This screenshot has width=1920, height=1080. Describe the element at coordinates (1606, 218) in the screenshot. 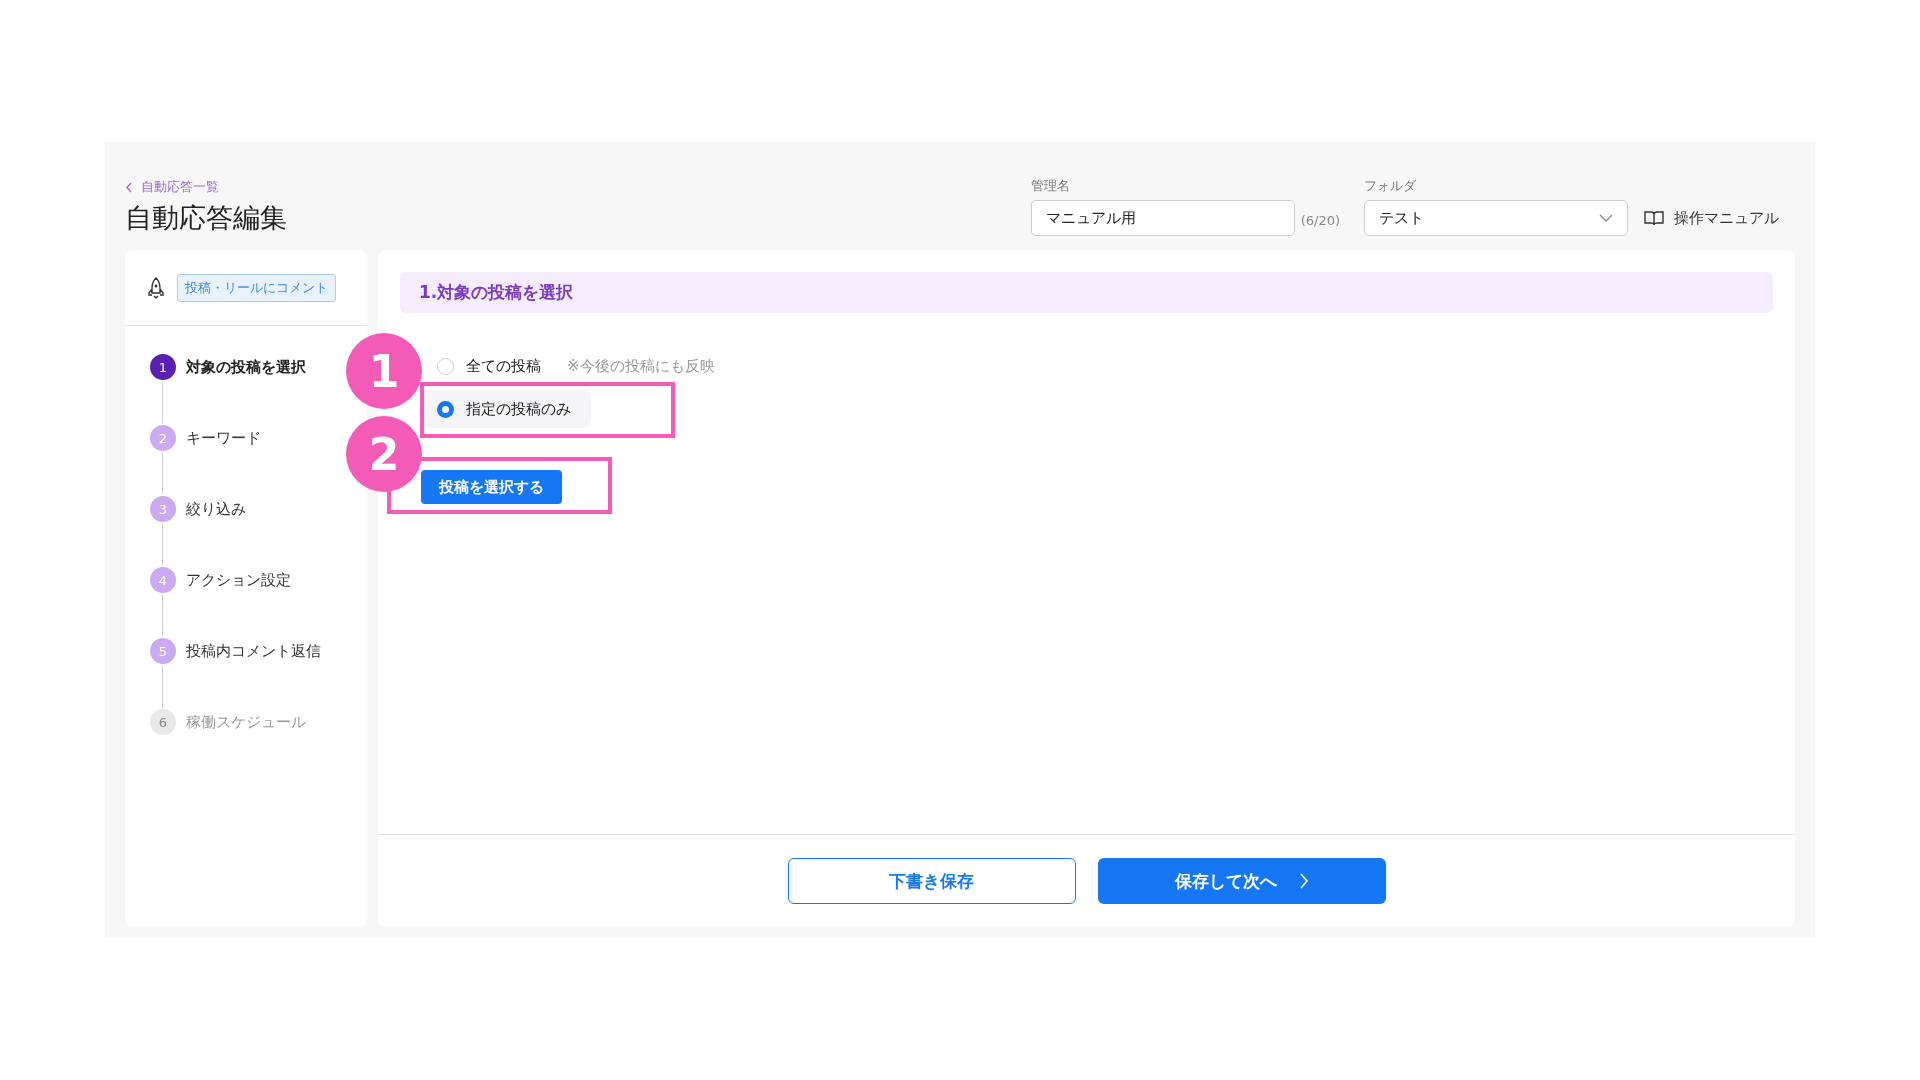

I see `chevron-down-icon` at that location.